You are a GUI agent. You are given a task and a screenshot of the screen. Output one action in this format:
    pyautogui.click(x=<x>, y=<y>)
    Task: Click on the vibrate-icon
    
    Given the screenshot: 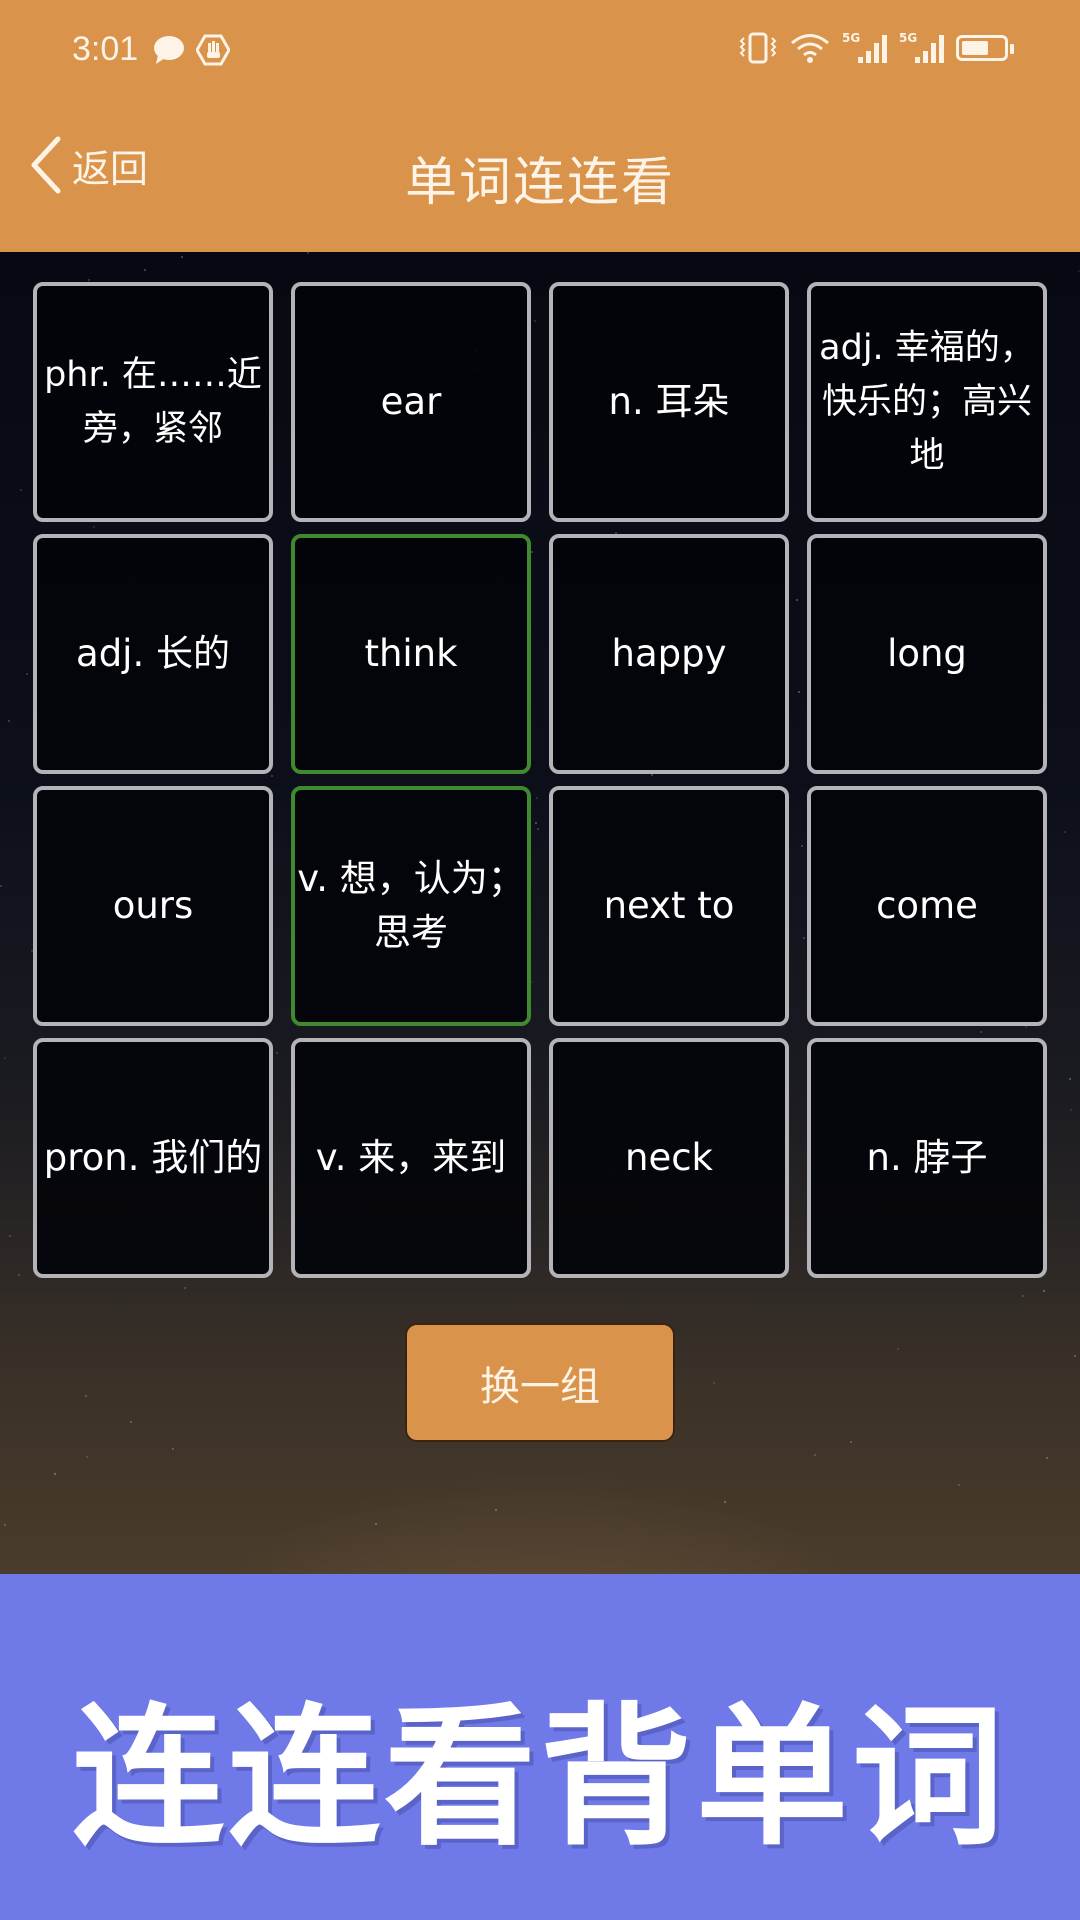 What is the action you would take?
    pyautogui.click(x=758, y=48)
    